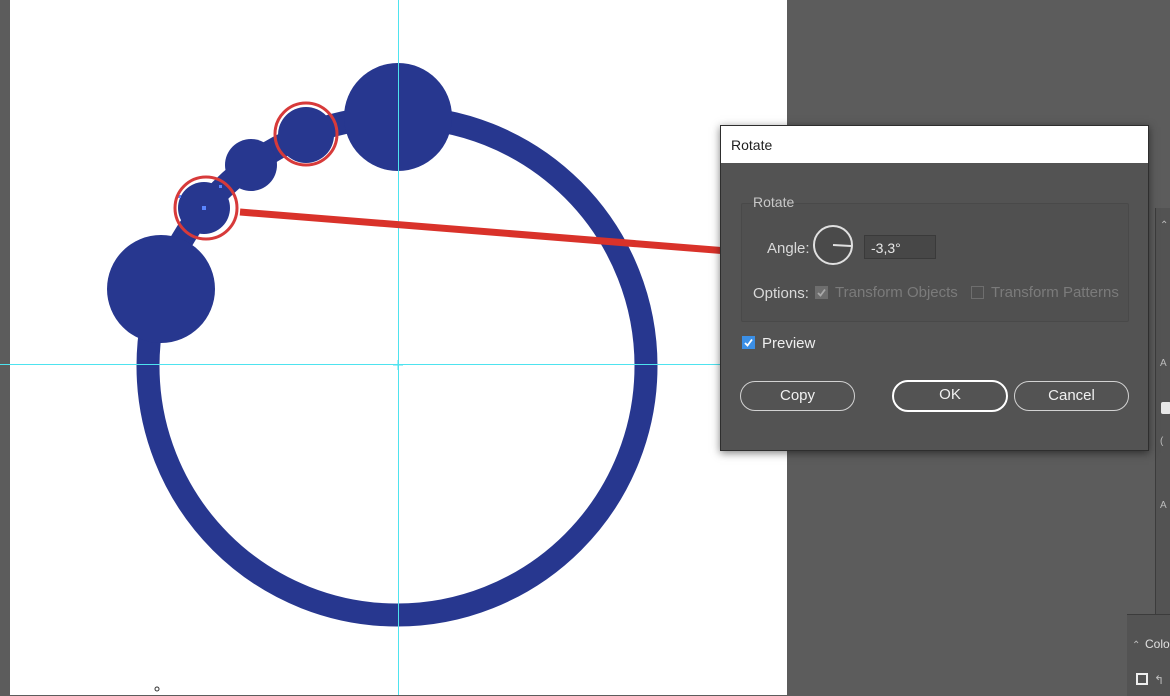  I want to click on selection-anchor, so click(220, 186).